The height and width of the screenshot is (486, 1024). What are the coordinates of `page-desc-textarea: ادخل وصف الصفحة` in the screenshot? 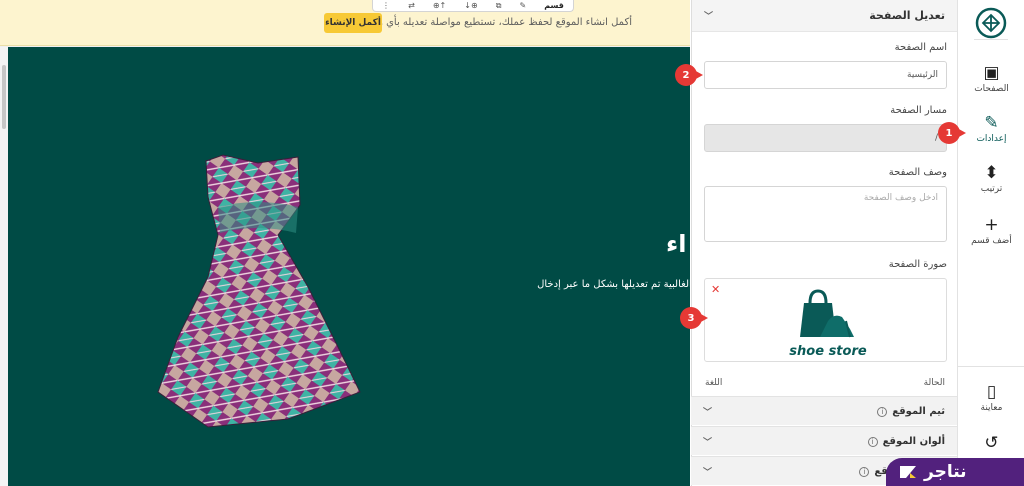 It's located at (825, 214).